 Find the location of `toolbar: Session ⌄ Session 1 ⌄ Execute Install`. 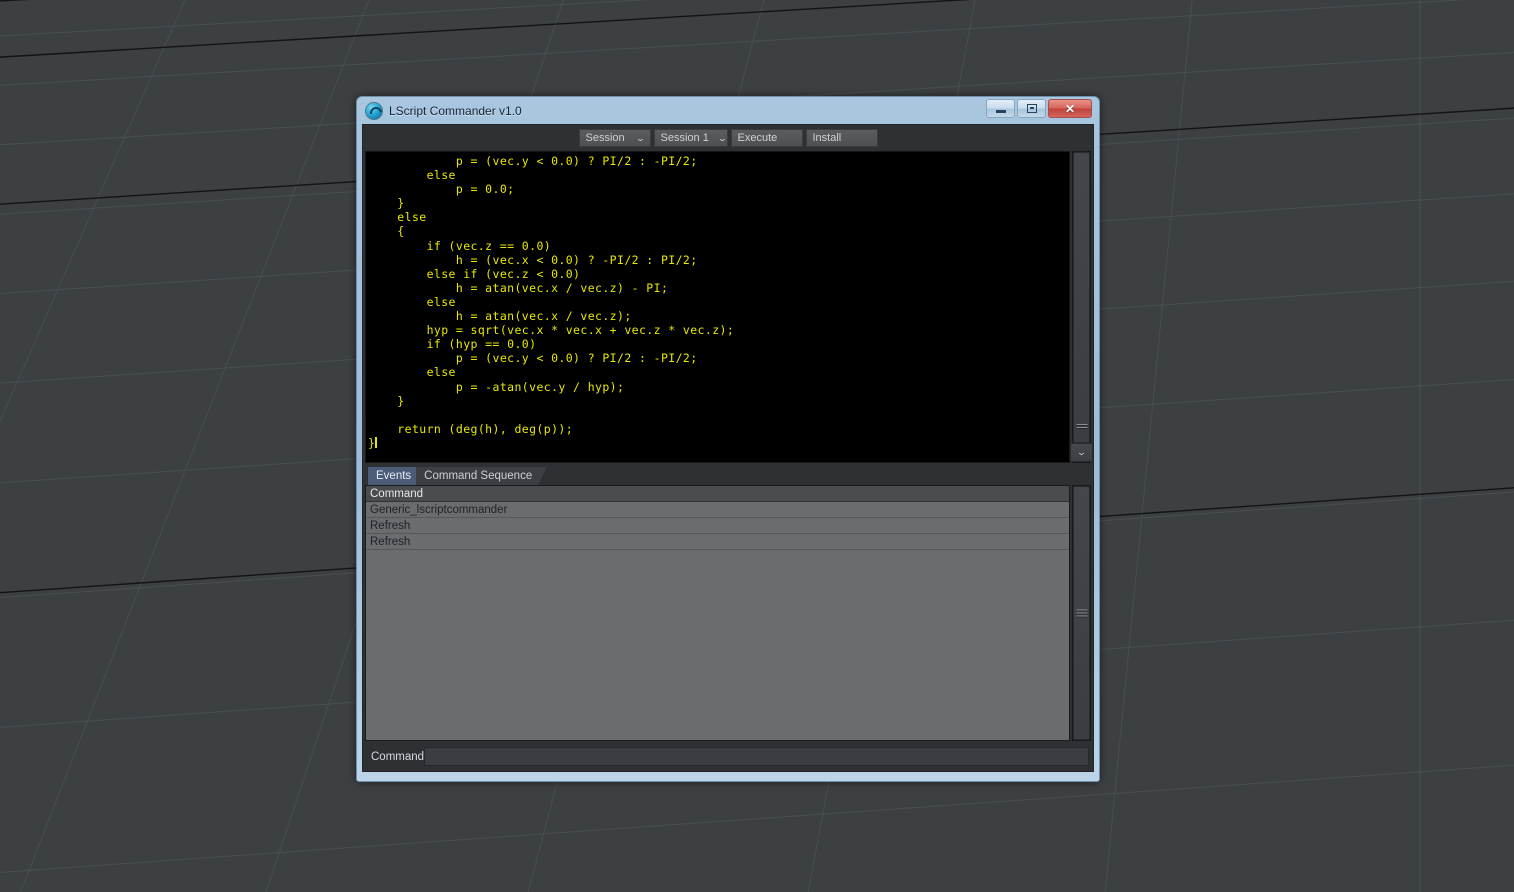

toolbar: Session ⌄ Session 1 ⌄ Execute Install is located at coordinates (728, 138).